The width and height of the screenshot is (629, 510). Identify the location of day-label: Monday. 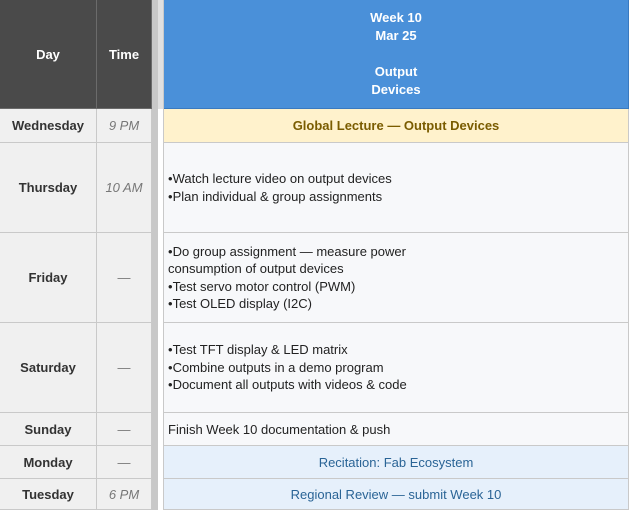
(48, 462).